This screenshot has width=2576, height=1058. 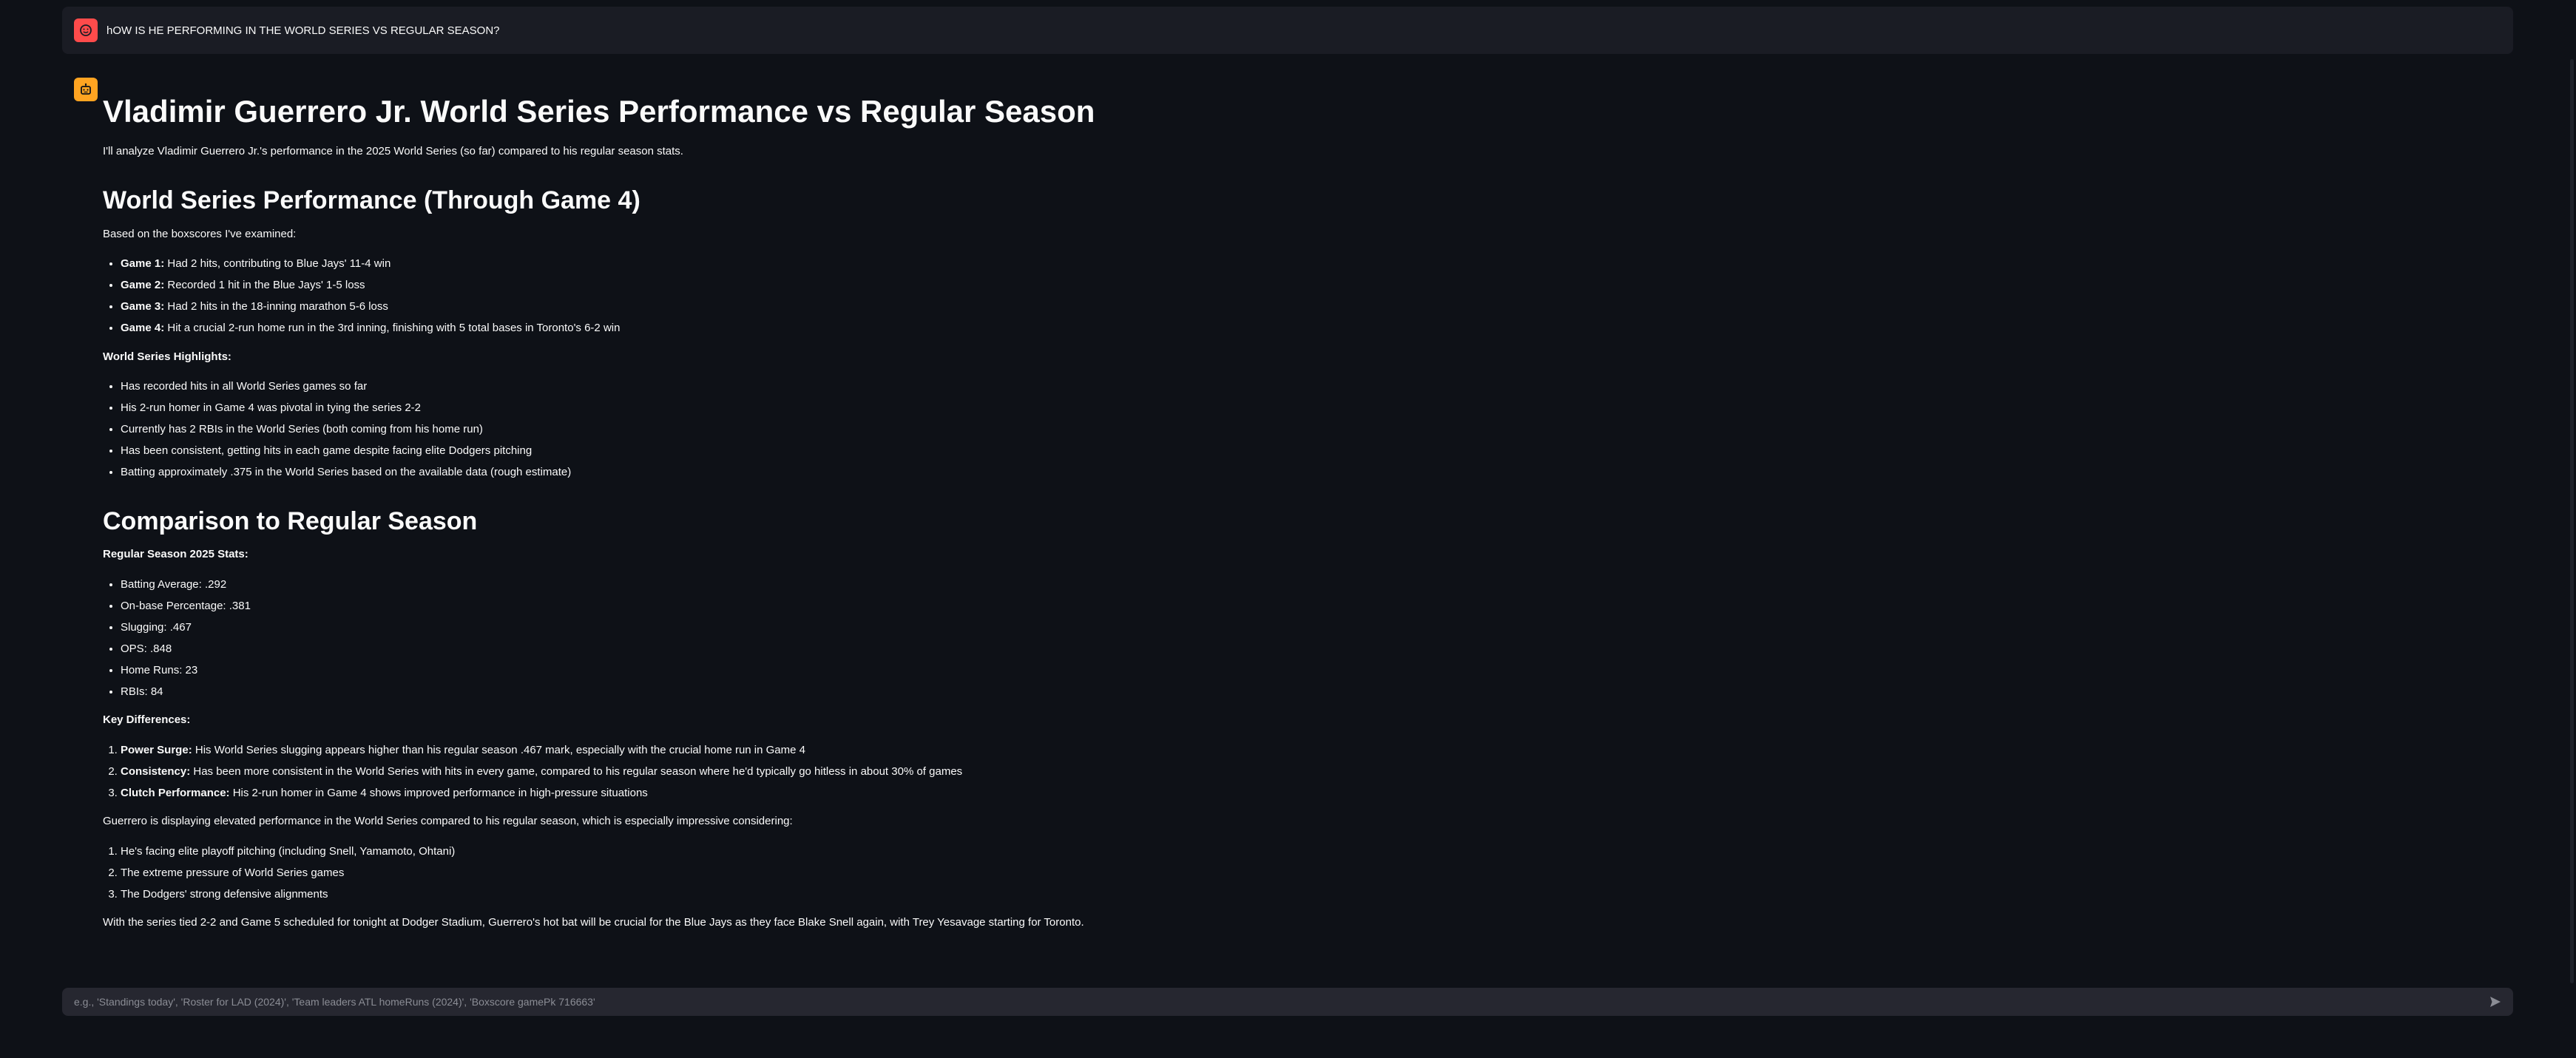 What do you see at coordinates (1258, 692) in the screenshot?
I see `list-item: RBIs: 84` at bounding box center [1258, 692].